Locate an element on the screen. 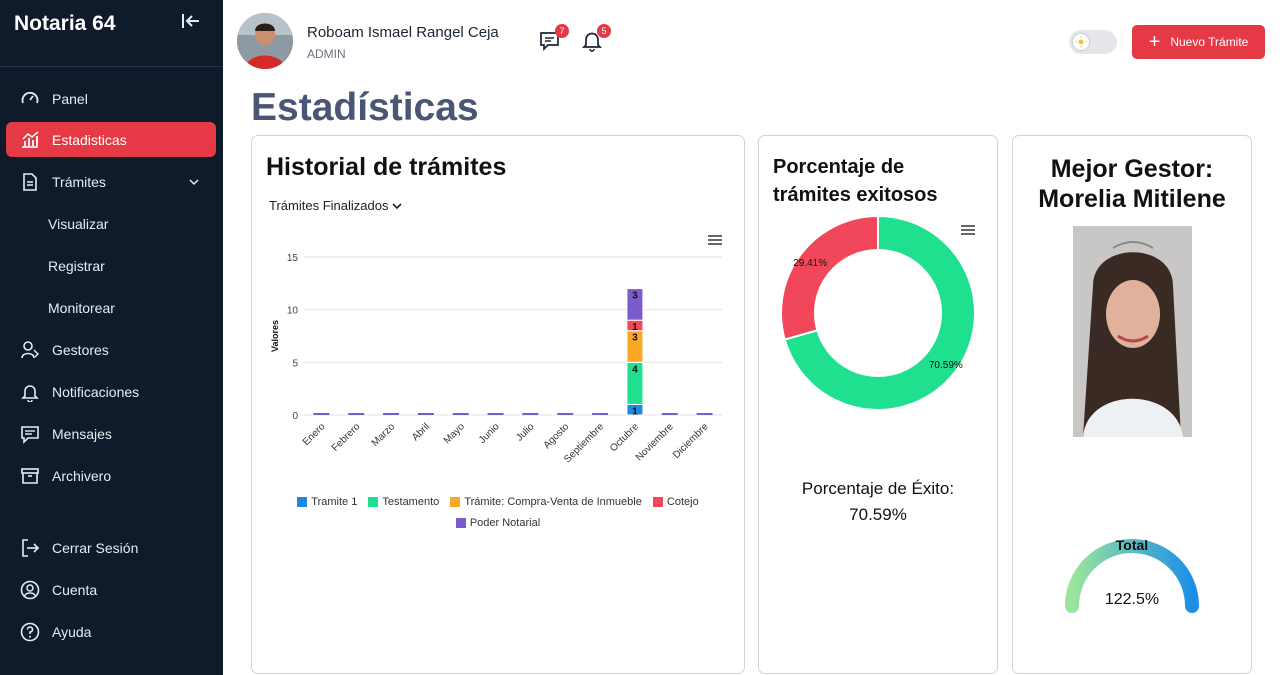 The image size is (1280, 675). sidebar-divider is located at coordinates (111, 66).